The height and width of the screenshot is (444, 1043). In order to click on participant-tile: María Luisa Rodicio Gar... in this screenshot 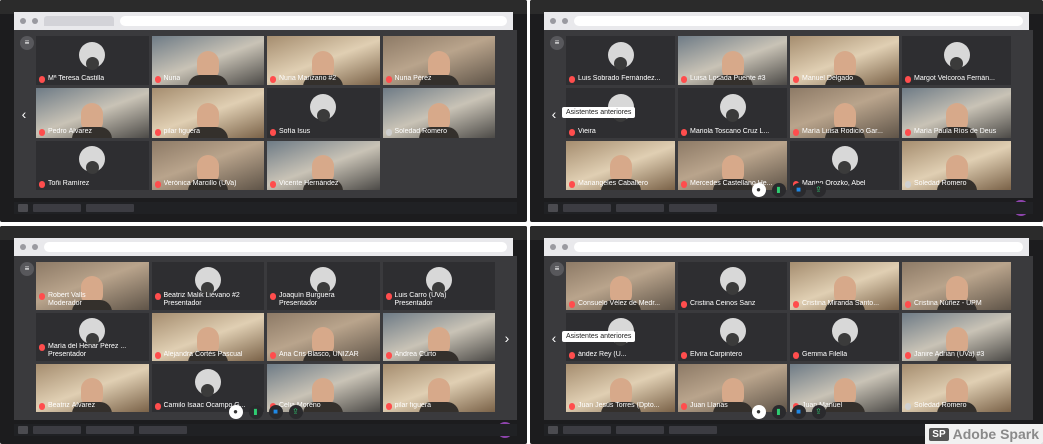, I will do `click(844, 113)`.